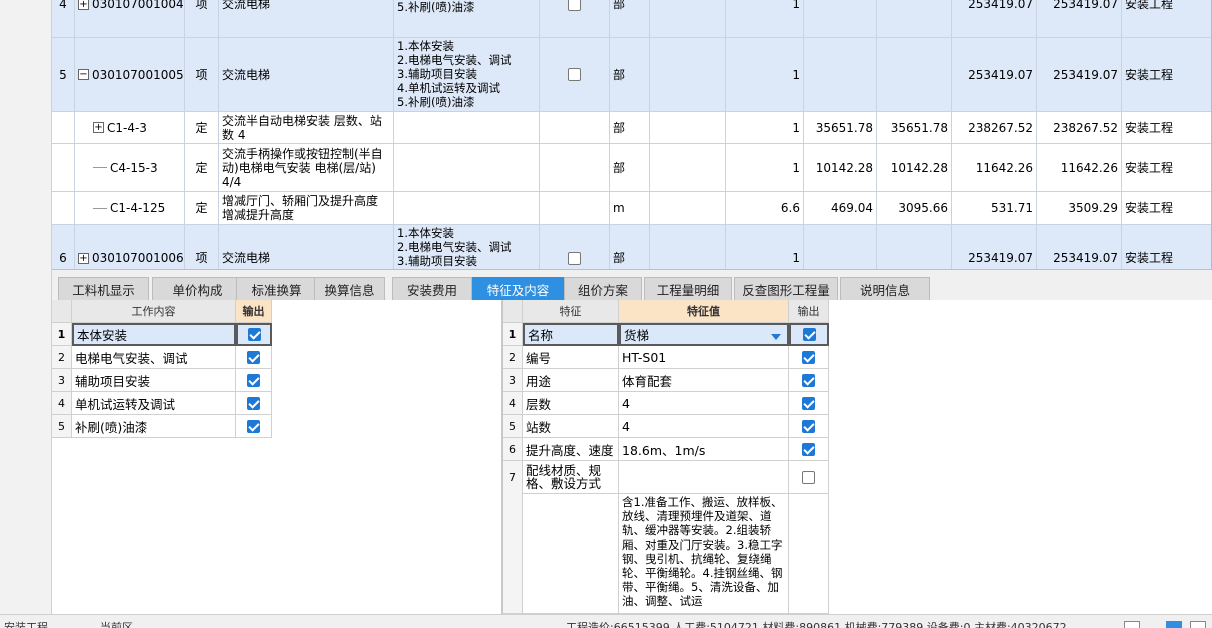 The image size is (1212, 628). What do you see at coordinates (704, 449) in the screenshot?
I see `feature-value: 18.6m、1m/s` at bounding box center [704, 449].